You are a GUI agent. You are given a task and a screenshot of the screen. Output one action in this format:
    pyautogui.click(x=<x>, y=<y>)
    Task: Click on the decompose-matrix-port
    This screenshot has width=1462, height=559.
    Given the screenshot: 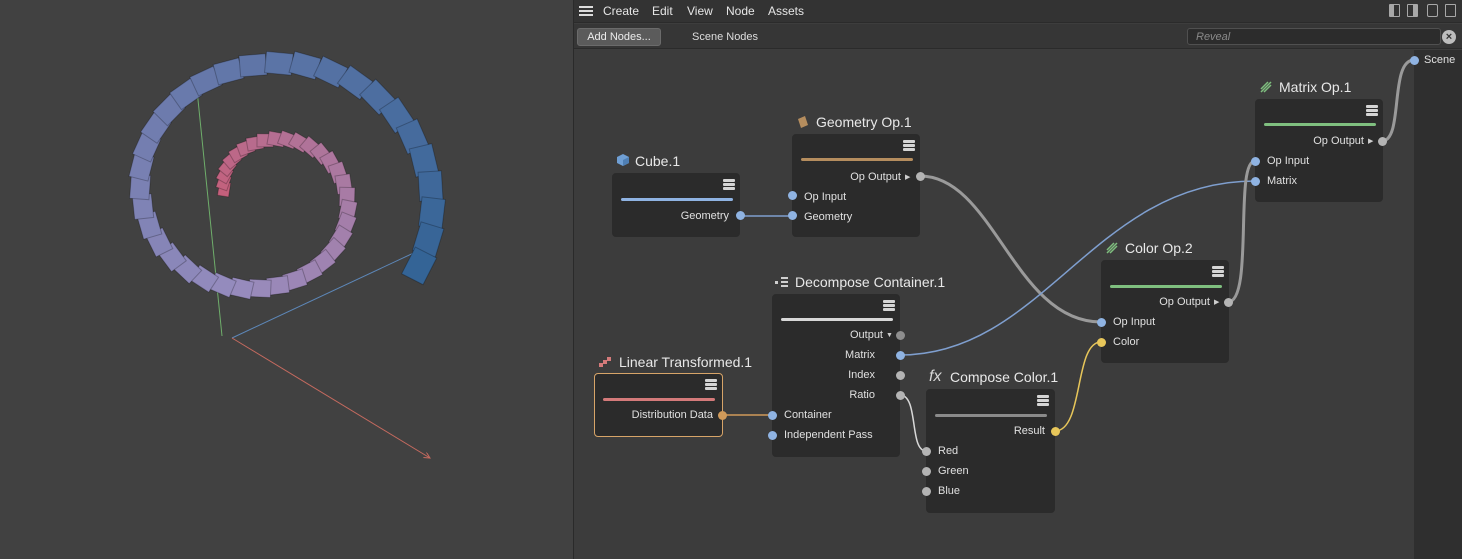 What is the action you would take?
    pyautogui.click(x=900, y=355)
    